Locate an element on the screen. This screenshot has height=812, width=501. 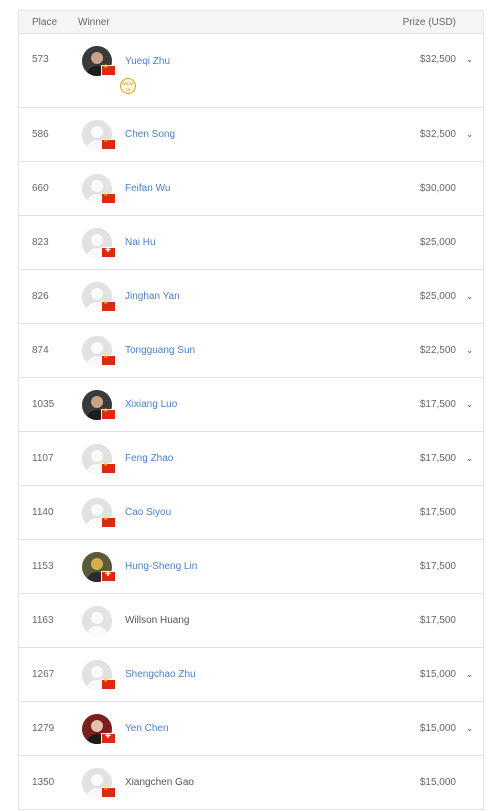
winner-cell: Hung-Sheng Lin is located at coordinates (241, 566).